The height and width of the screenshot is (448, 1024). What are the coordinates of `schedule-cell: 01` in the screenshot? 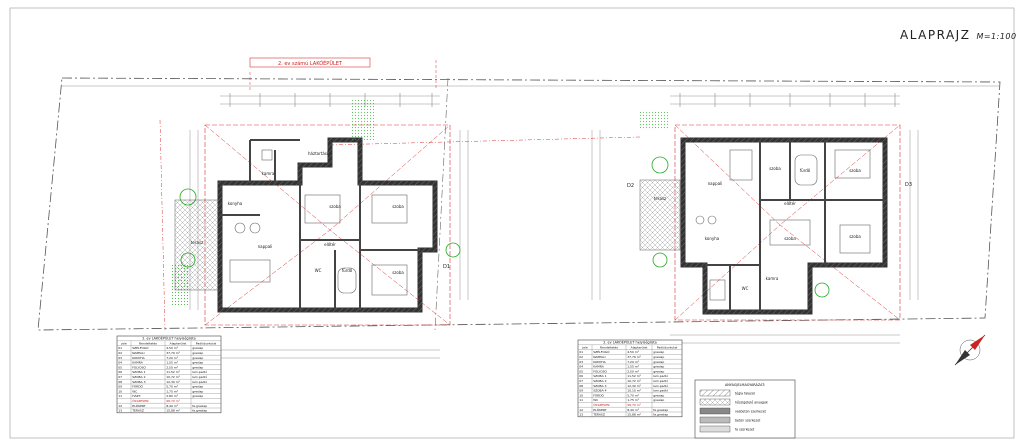 It's located at (581, 352).